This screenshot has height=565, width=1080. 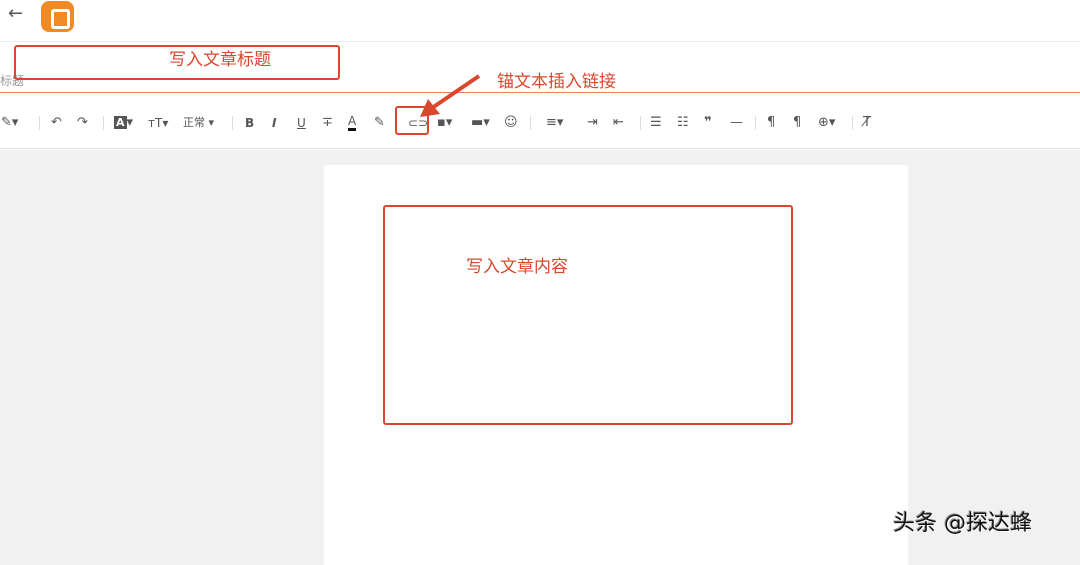 I want to click on content-annotation-box, so click(x=588, y=315).